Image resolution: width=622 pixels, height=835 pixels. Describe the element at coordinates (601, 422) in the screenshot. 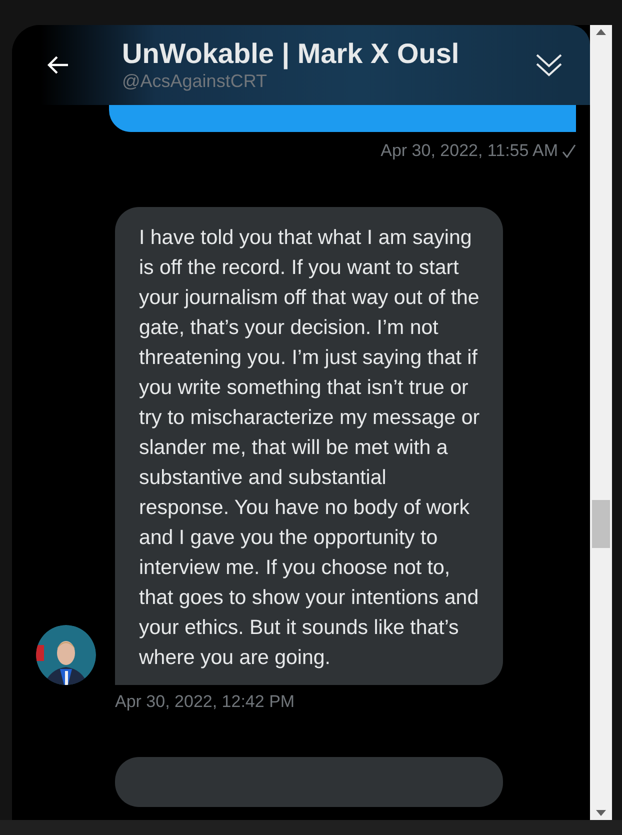

I see `scrollbar` at that location.